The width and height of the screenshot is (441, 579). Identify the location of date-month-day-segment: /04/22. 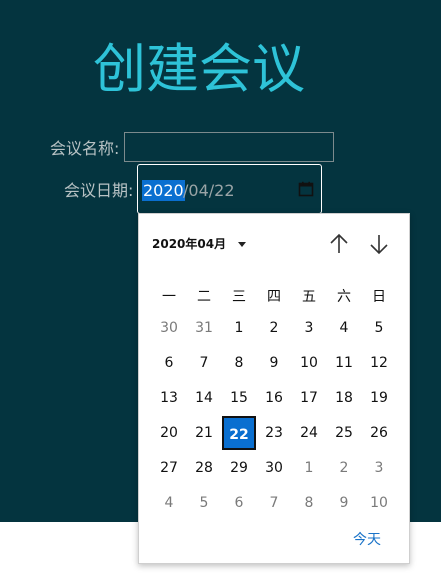
(209, 190).